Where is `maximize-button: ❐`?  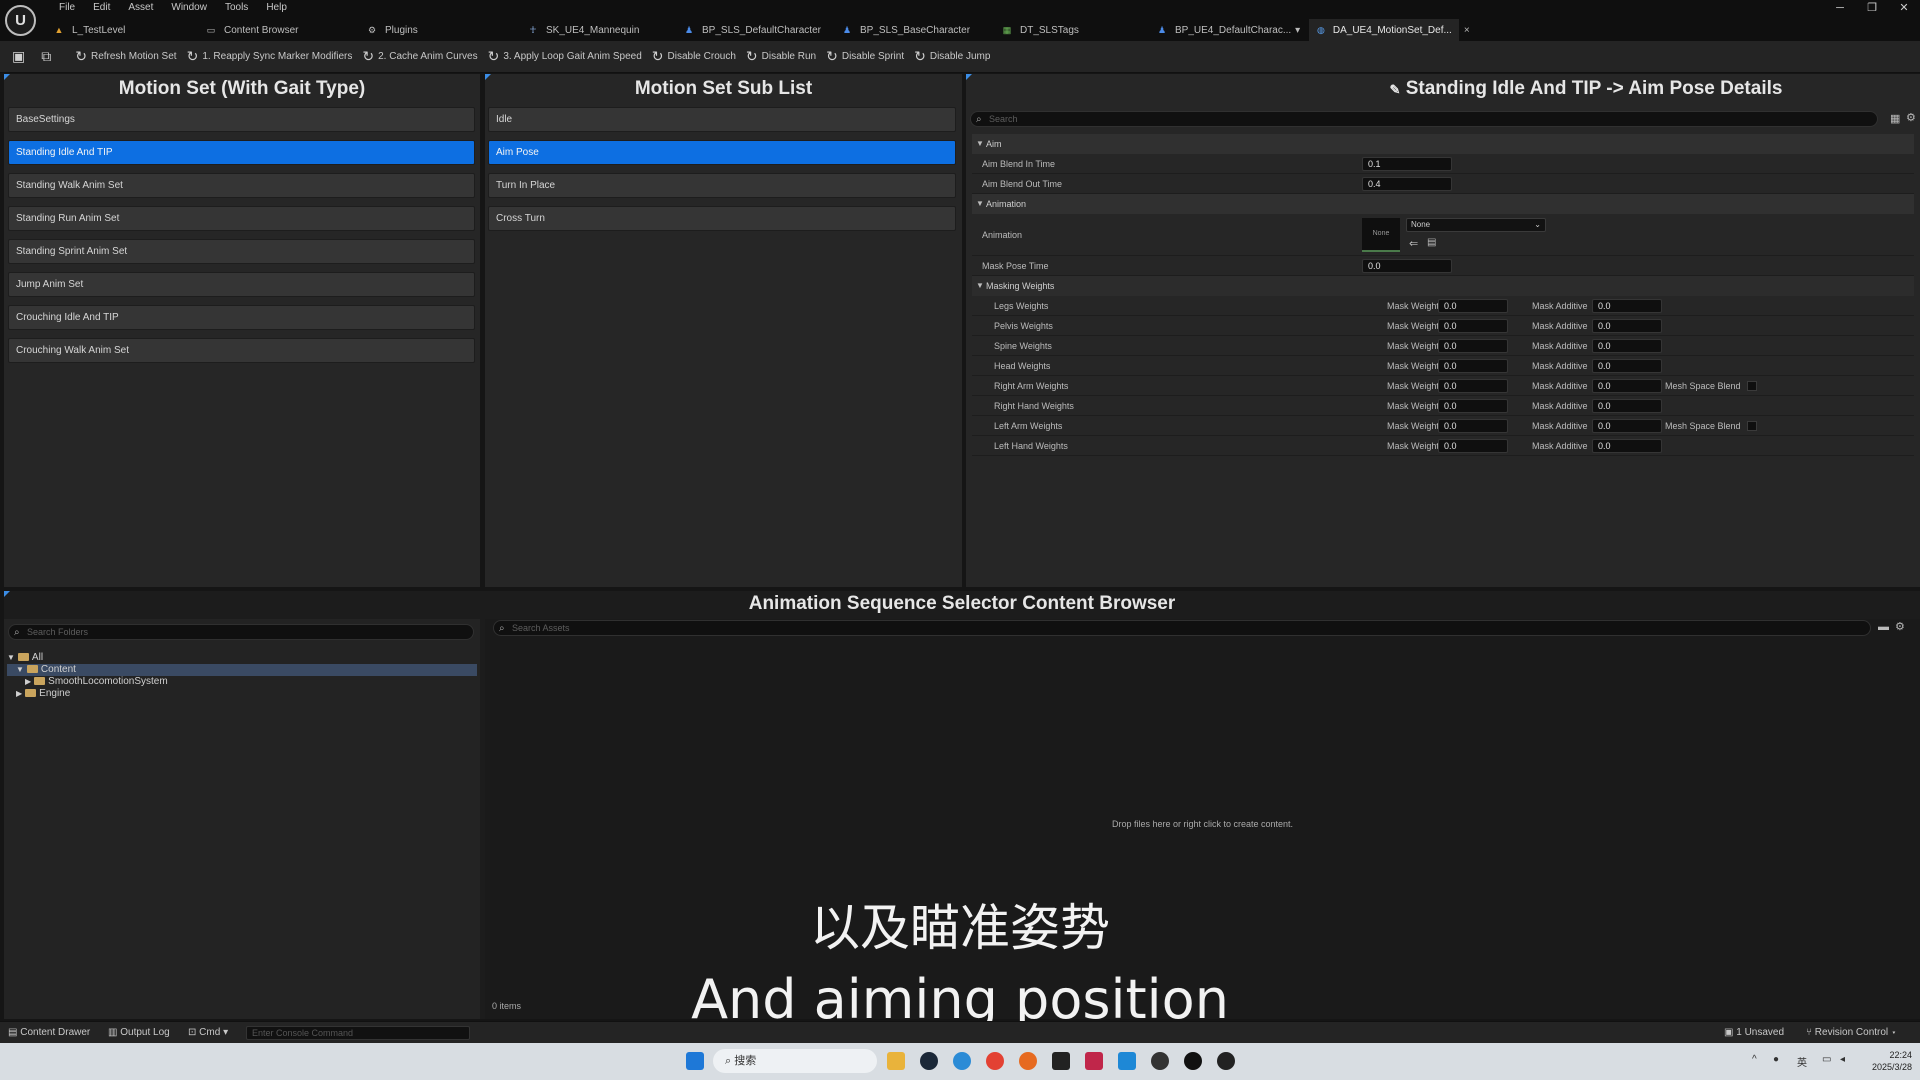 maximize-button: ❐ is located at coordinates (1872, 8).